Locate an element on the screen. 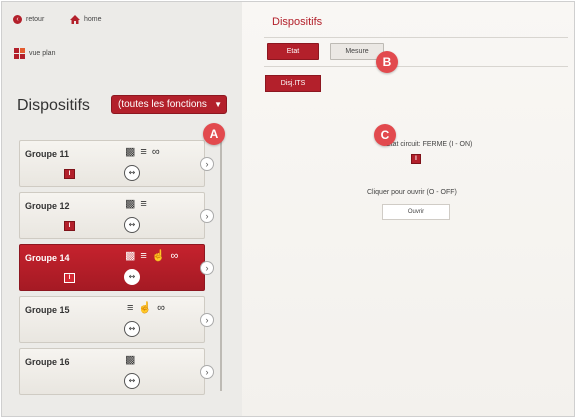  chevron-down-icon: ▼ is located at coordinates (218, 104).